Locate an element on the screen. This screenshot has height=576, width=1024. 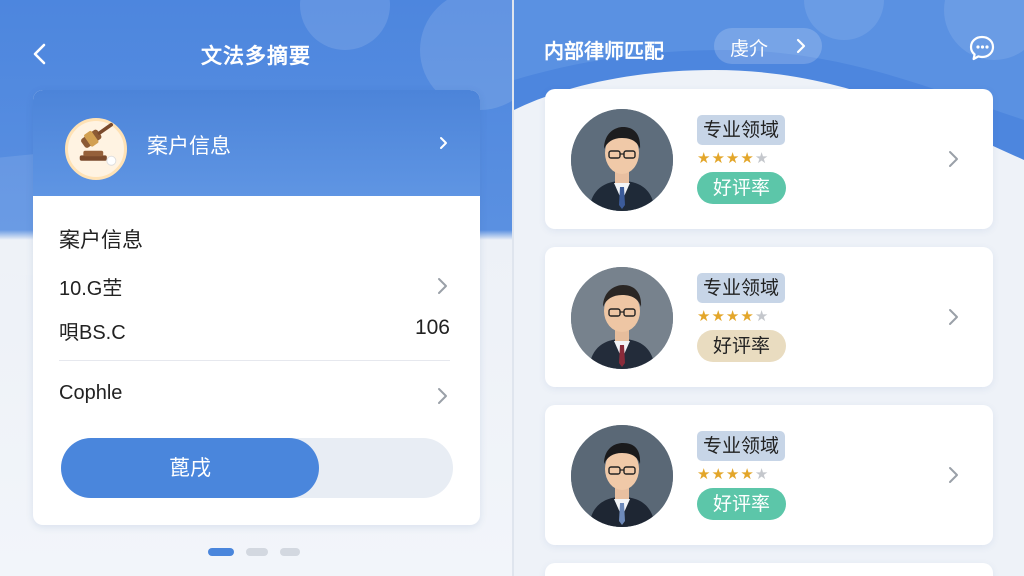
list-item: 10.G茔 is located at coordinates (254, 287).